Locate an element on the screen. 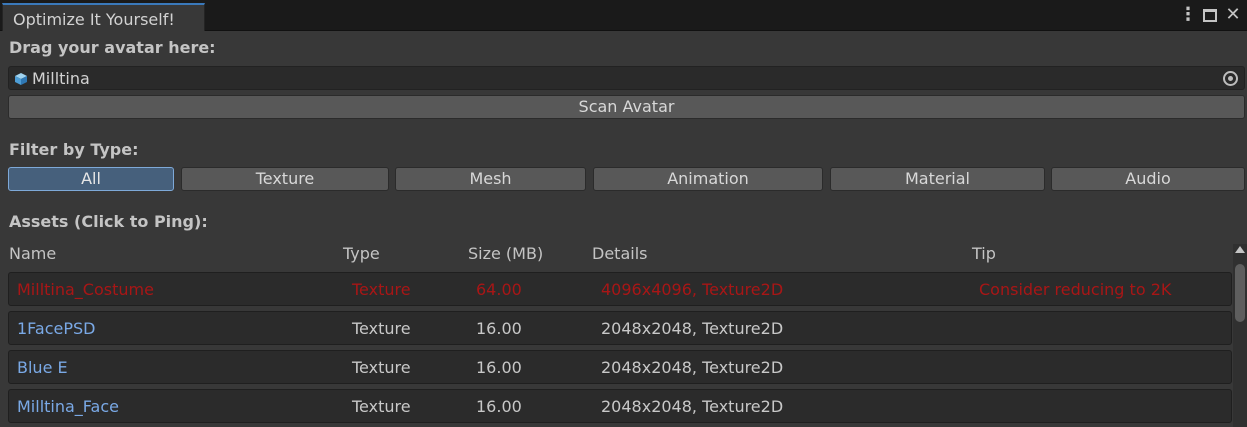 The image size is (1247, 427). tab-optimize-it-yourself: Optimize It Yourself! is located at coordinates (103, 17).